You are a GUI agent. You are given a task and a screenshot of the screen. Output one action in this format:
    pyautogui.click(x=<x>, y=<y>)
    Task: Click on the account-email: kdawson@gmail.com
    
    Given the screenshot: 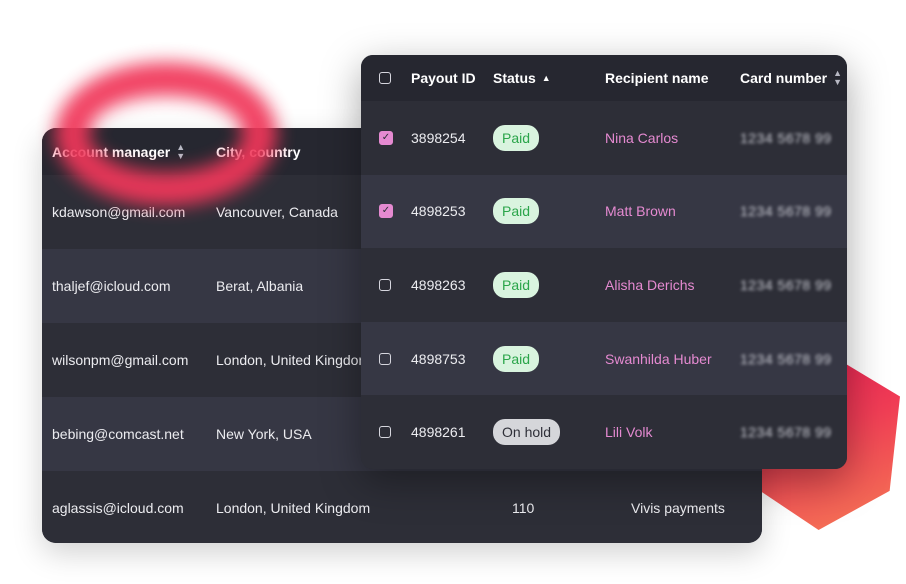 What is the action you would take?
    pyautogui.click(x=119, y=212)
    